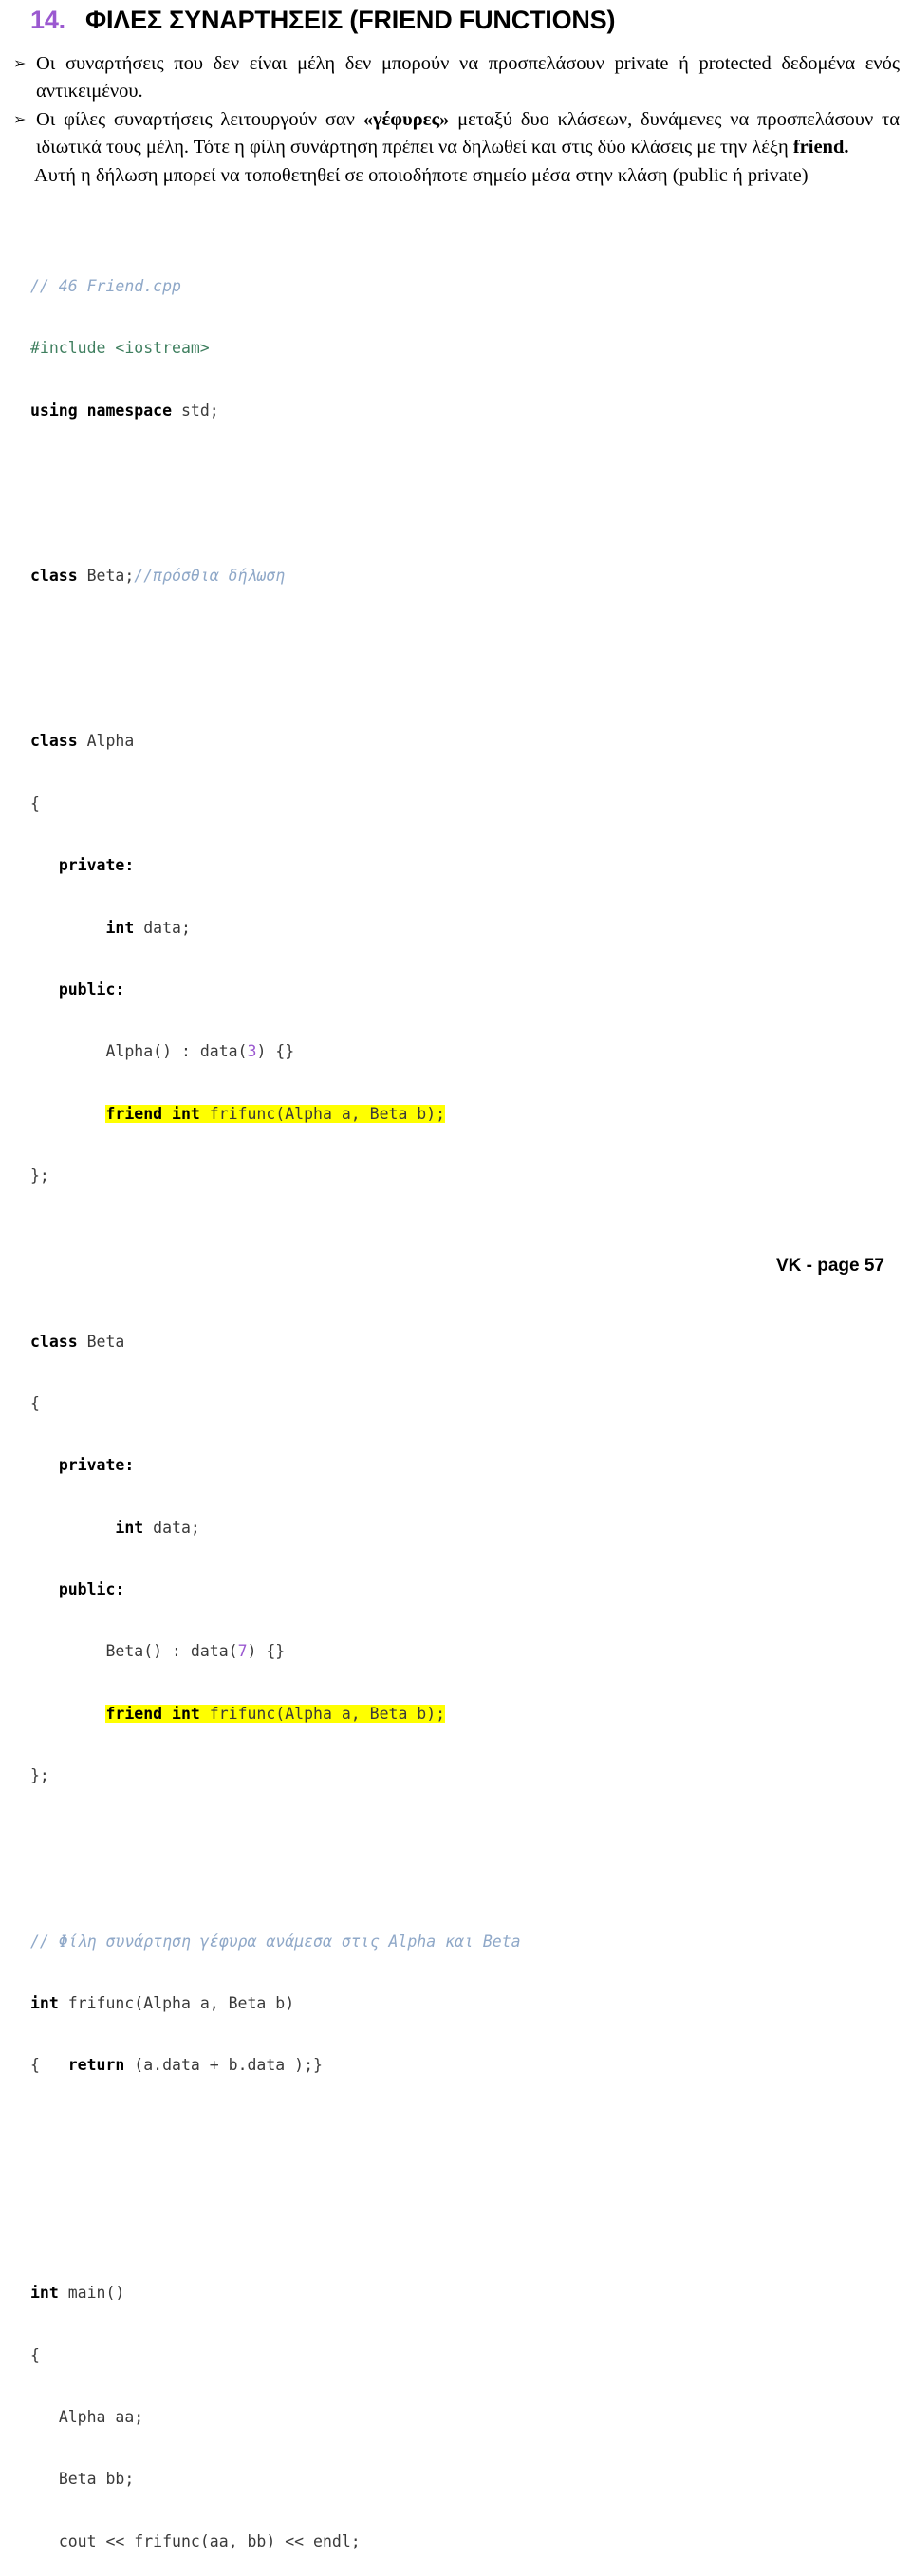  What do you see at coordinates (470, 990) in the screenshot?
I see `code-line-alpha-public: public:` at bounding box center [470, 990].